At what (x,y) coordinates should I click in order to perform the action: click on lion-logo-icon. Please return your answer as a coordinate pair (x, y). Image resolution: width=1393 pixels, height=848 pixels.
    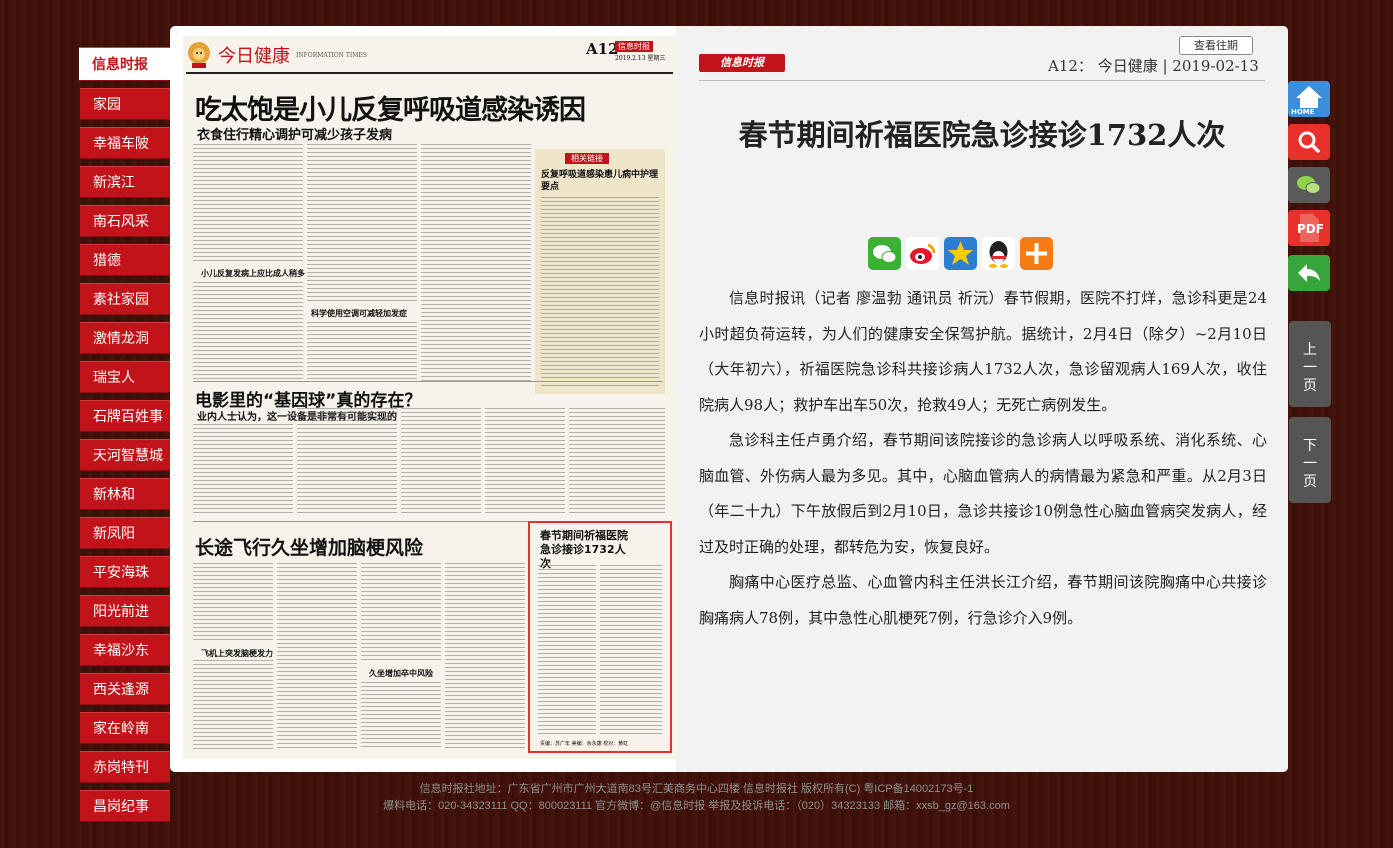
    Looking at the image, I should click on (199, 54).